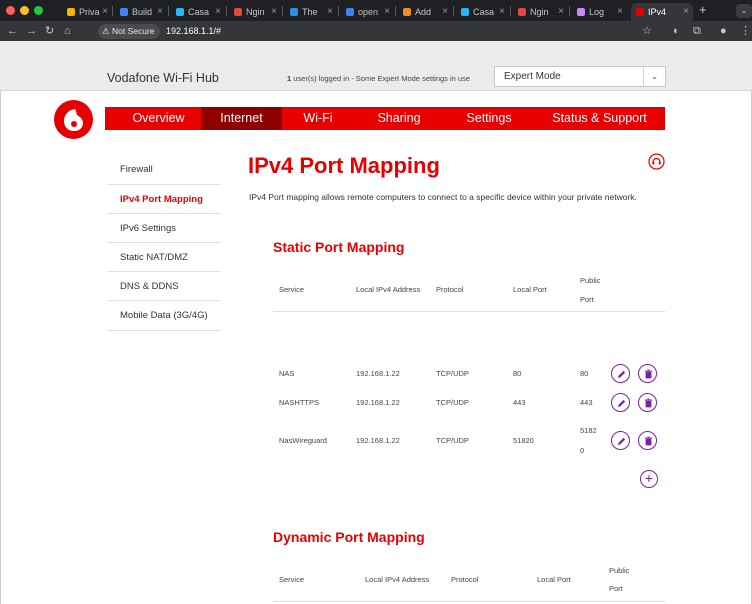 The image size is (752, 604). Describe the element at coordinates (164, 198) in the screenshot. I see `sidebar-item-ipv4-port-mapping: IPv4 Port Mapping` at that location.